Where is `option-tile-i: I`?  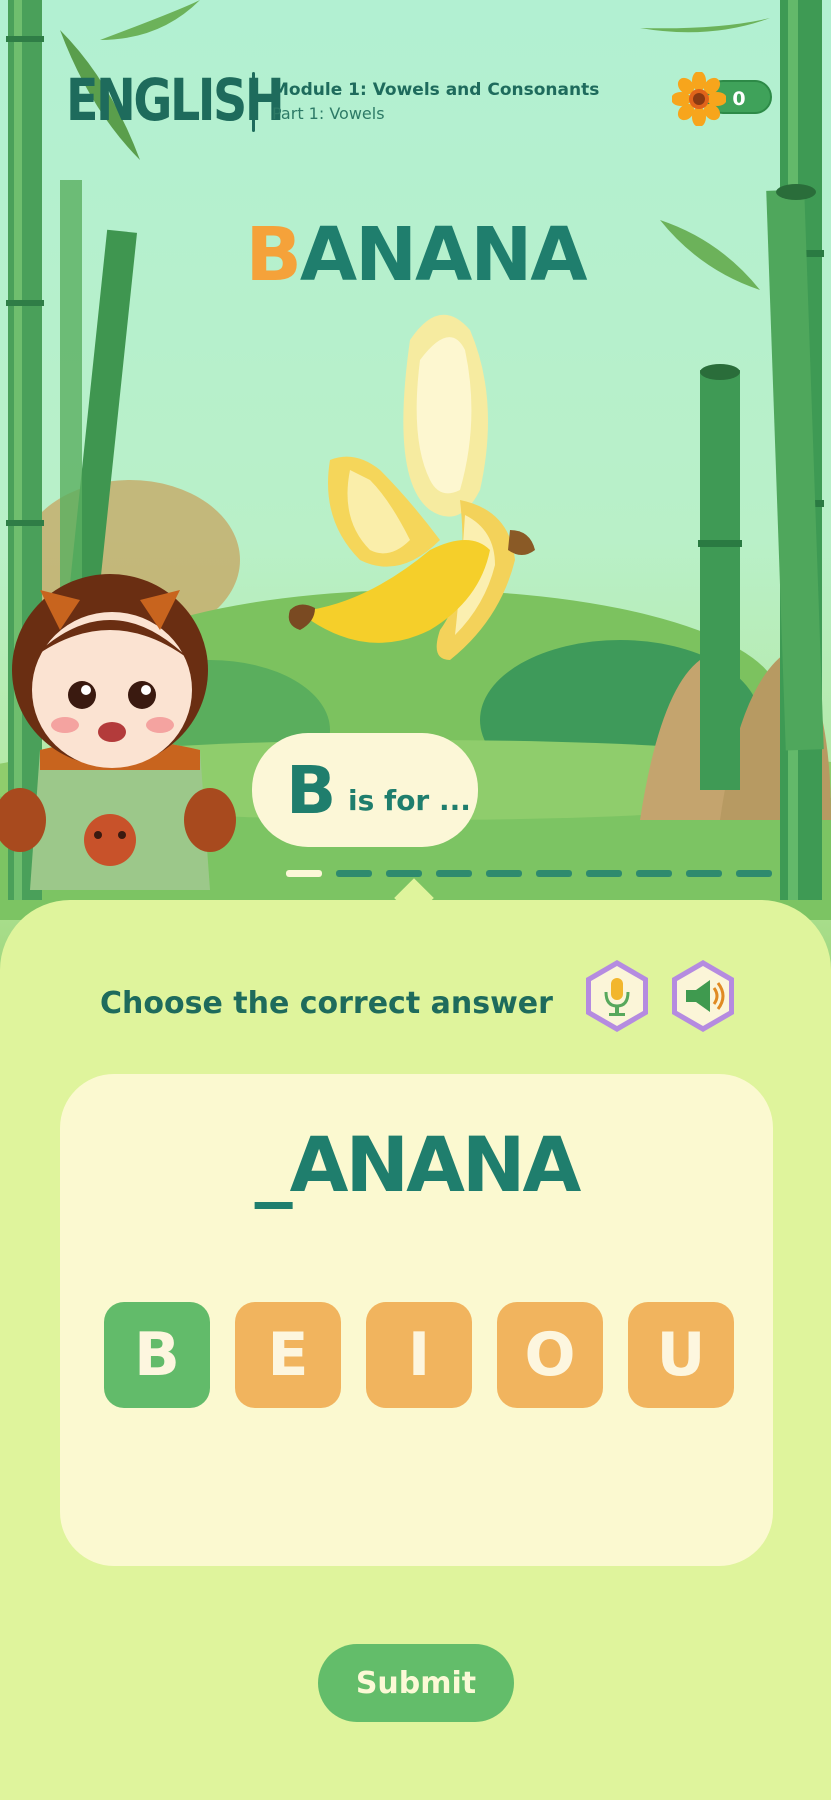 option-tile-i: I is located at coordinates (419, 1355).